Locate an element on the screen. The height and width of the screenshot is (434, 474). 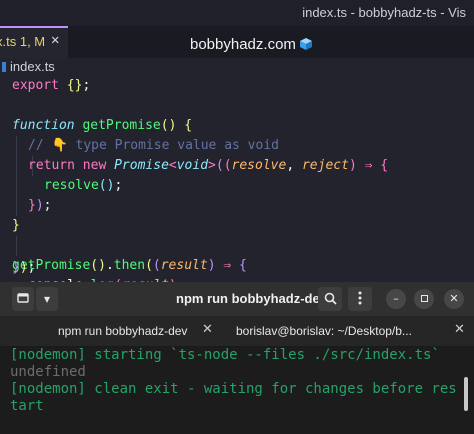
terminal-tab-2: borislav@borislav: ~/Desktop/b... ✕ is located at coordinates (349, 331).